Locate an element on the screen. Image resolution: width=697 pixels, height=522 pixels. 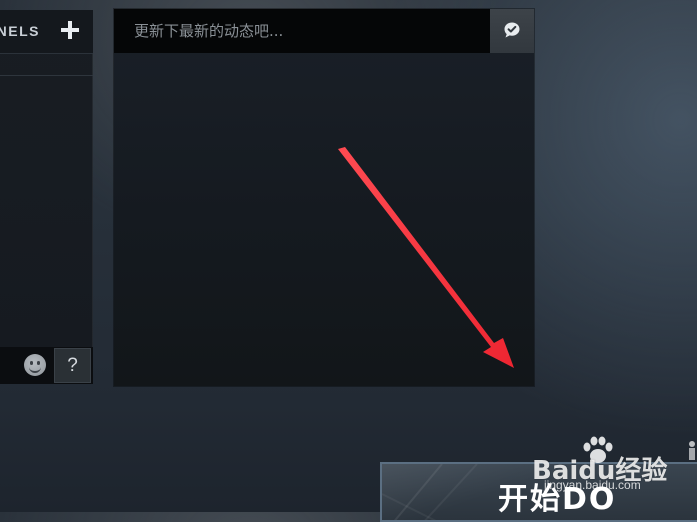
post-status-button is located at coordinates (512, 31).